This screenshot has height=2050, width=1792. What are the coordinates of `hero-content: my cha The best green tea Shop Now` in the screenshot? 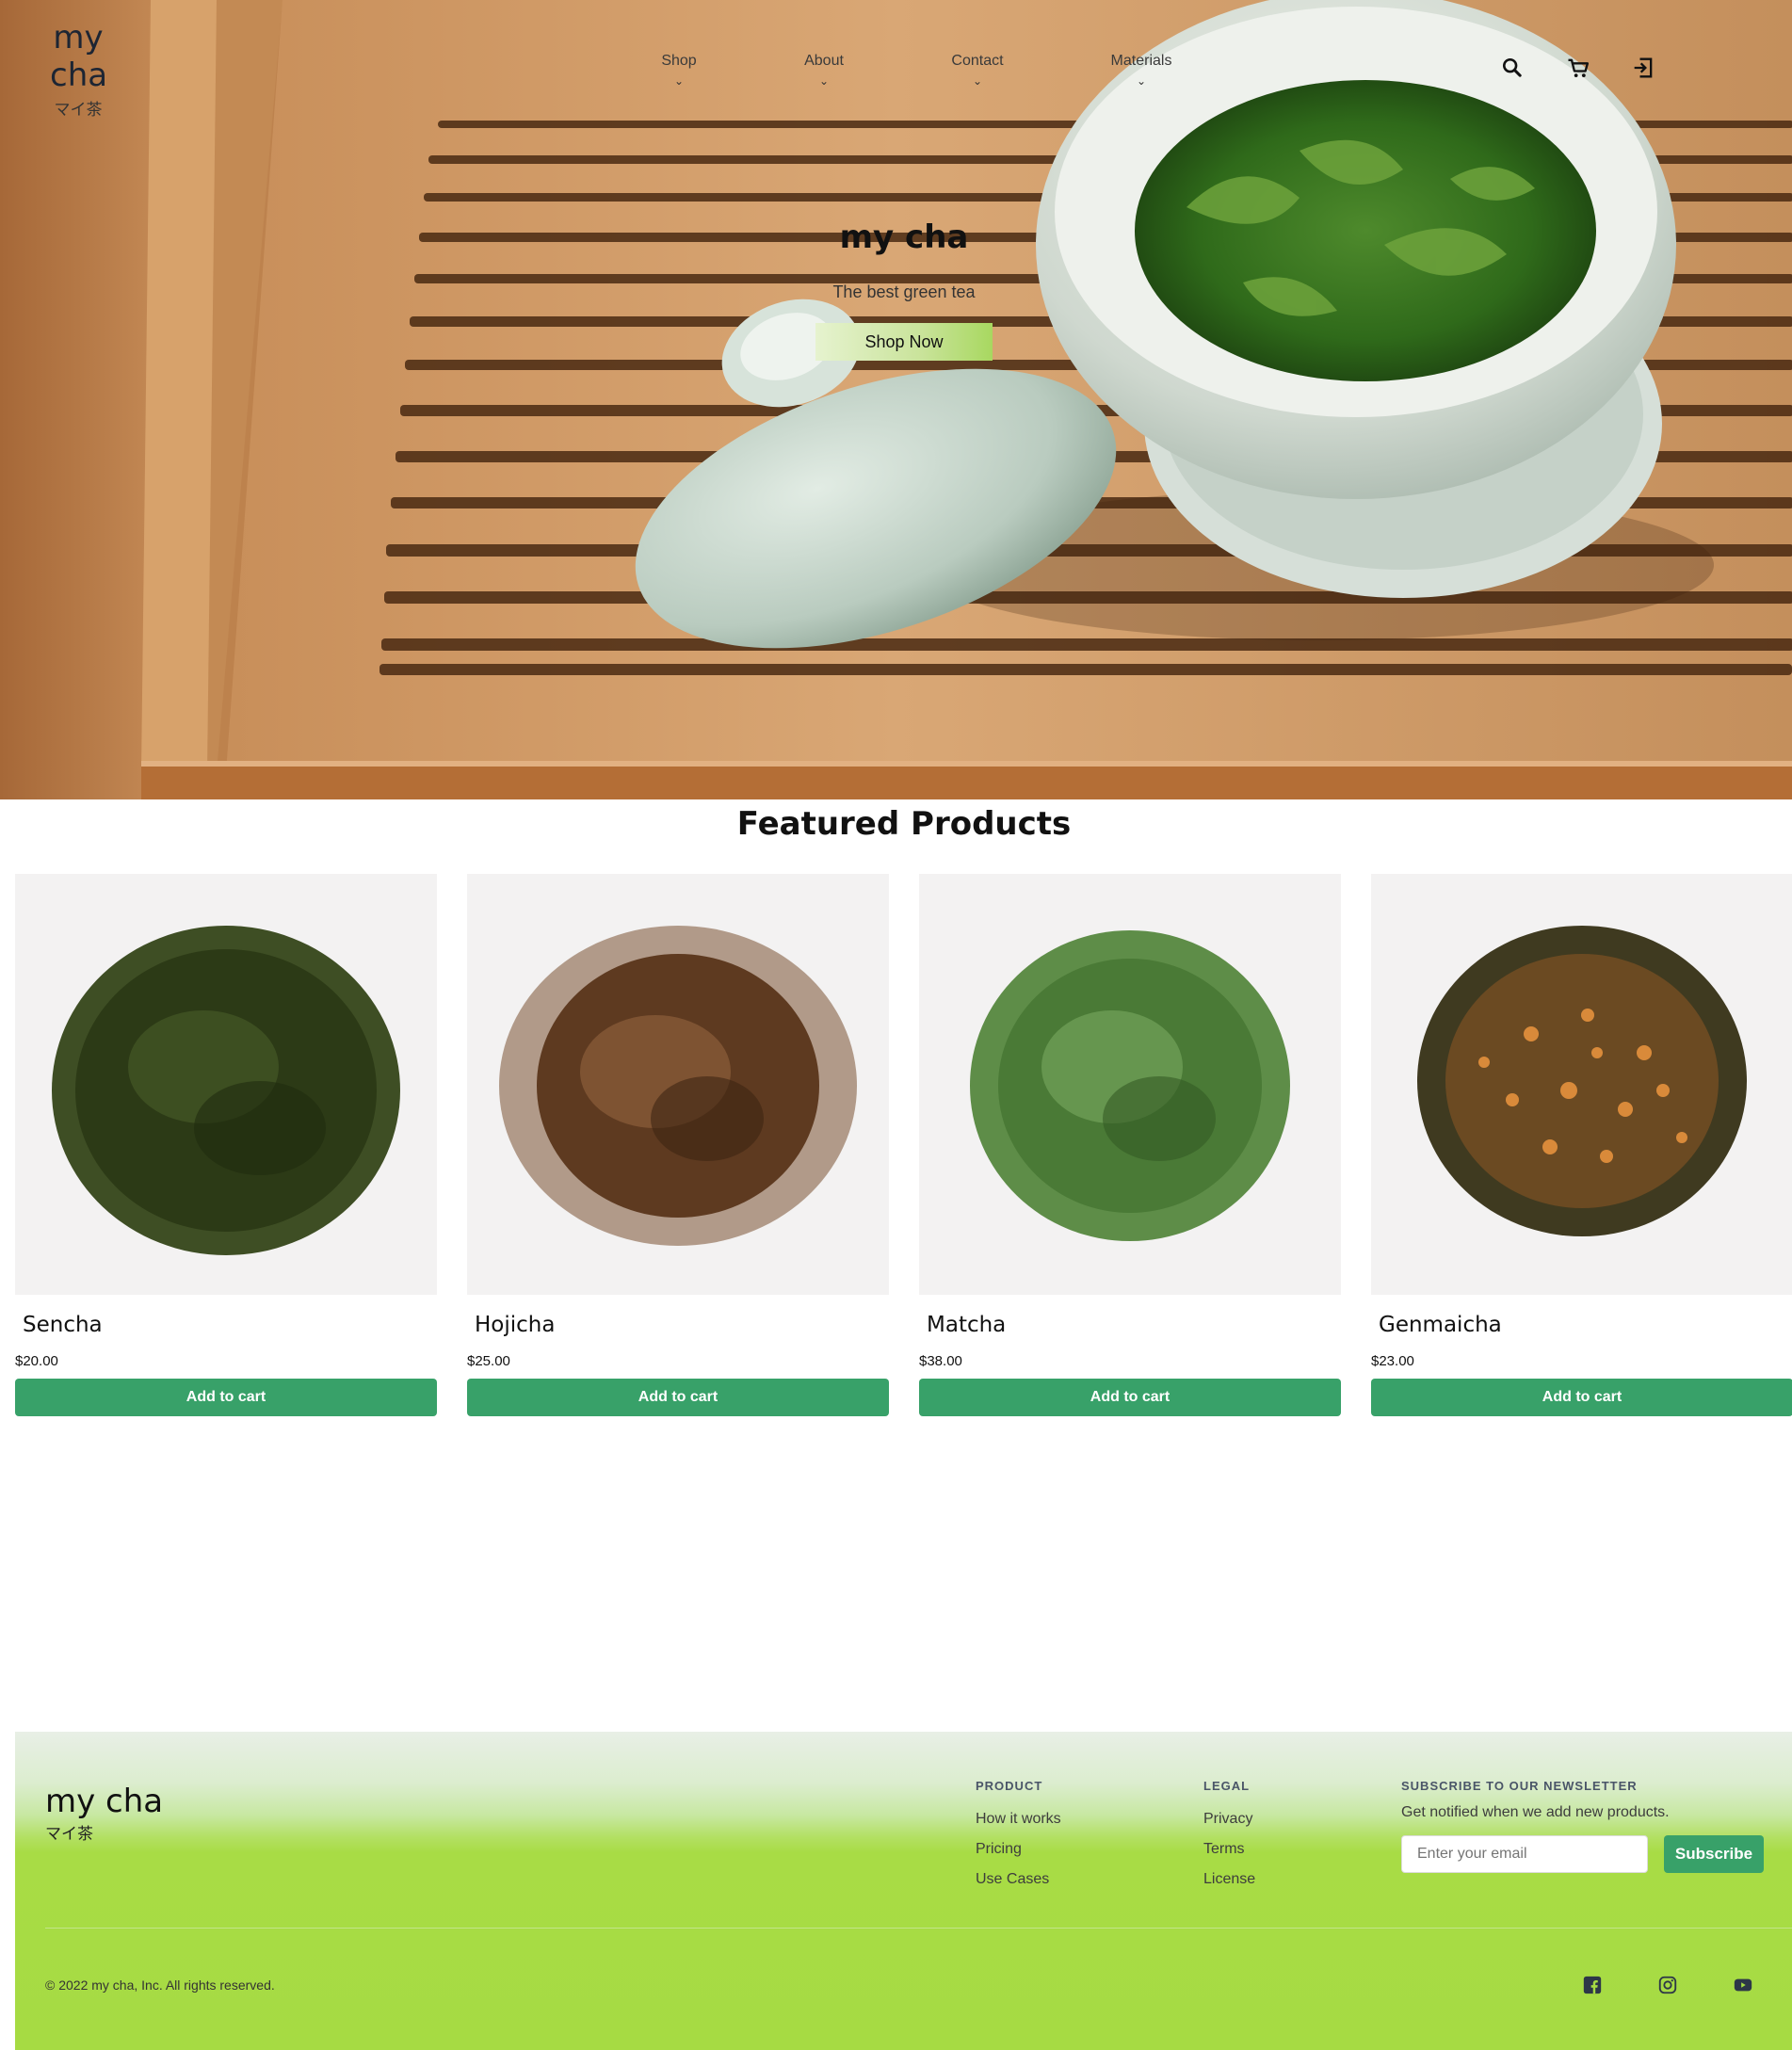 It's located at (896, 289).